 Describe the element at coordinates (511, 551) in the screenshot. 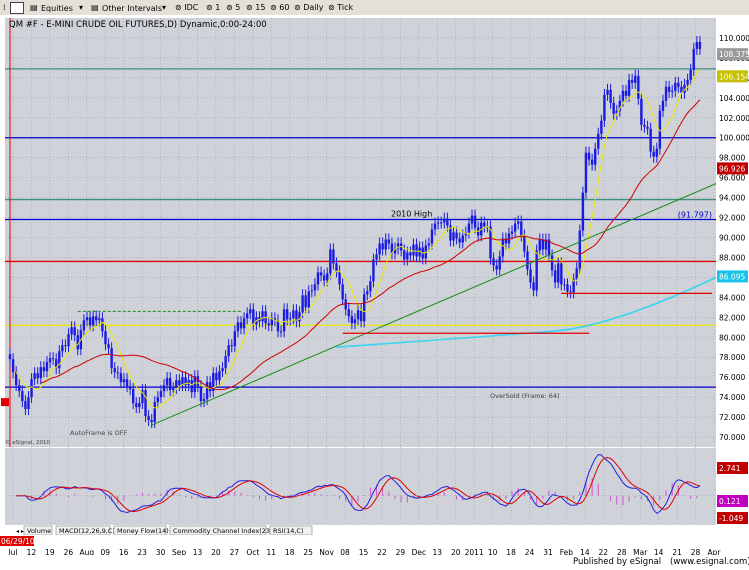

I see `x-tick-label: 18` at that location.